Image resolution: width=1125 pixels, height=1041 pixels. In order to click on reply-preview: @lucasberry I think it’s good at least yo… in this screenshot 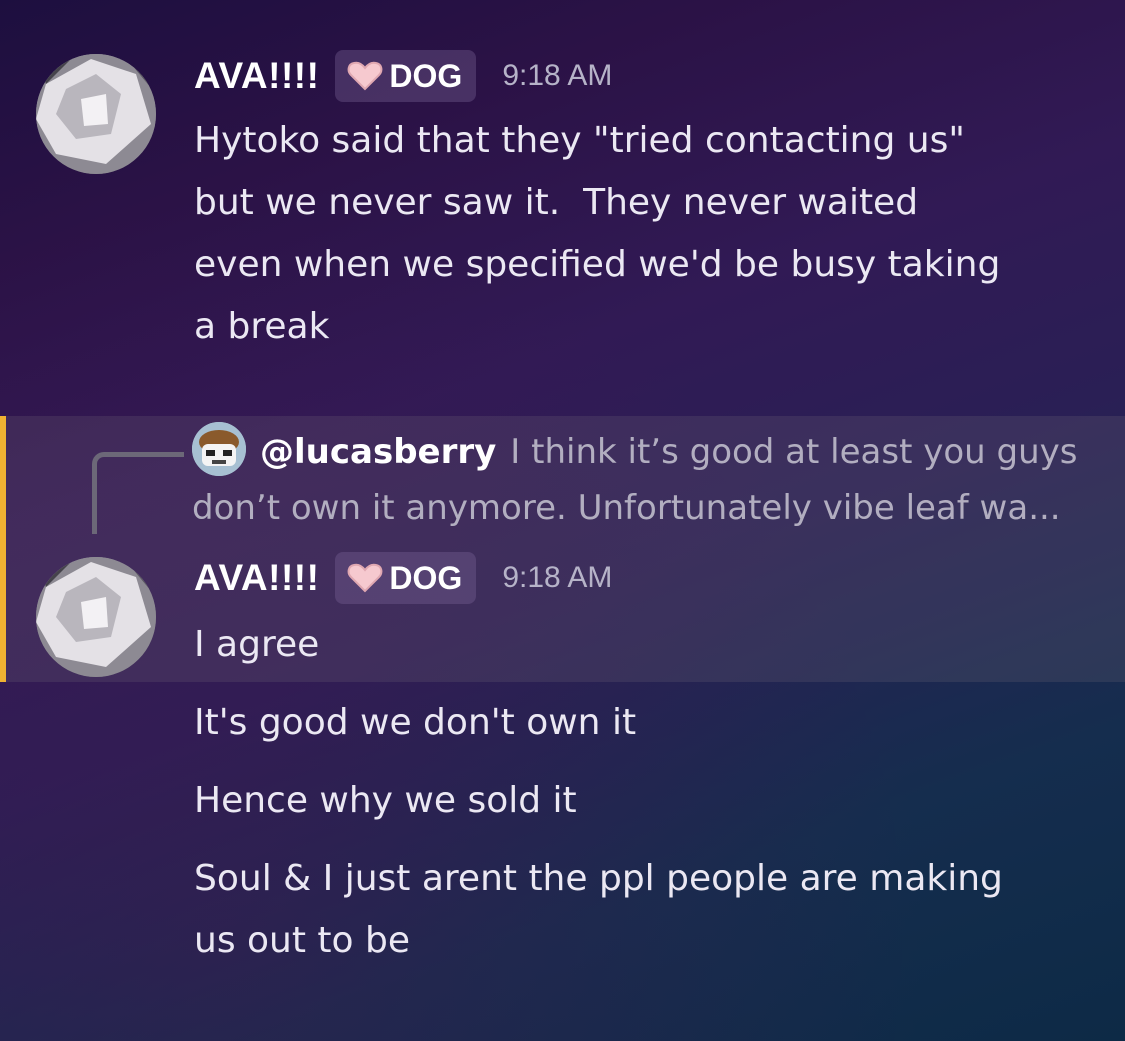, I will do `click(647, 480)`.